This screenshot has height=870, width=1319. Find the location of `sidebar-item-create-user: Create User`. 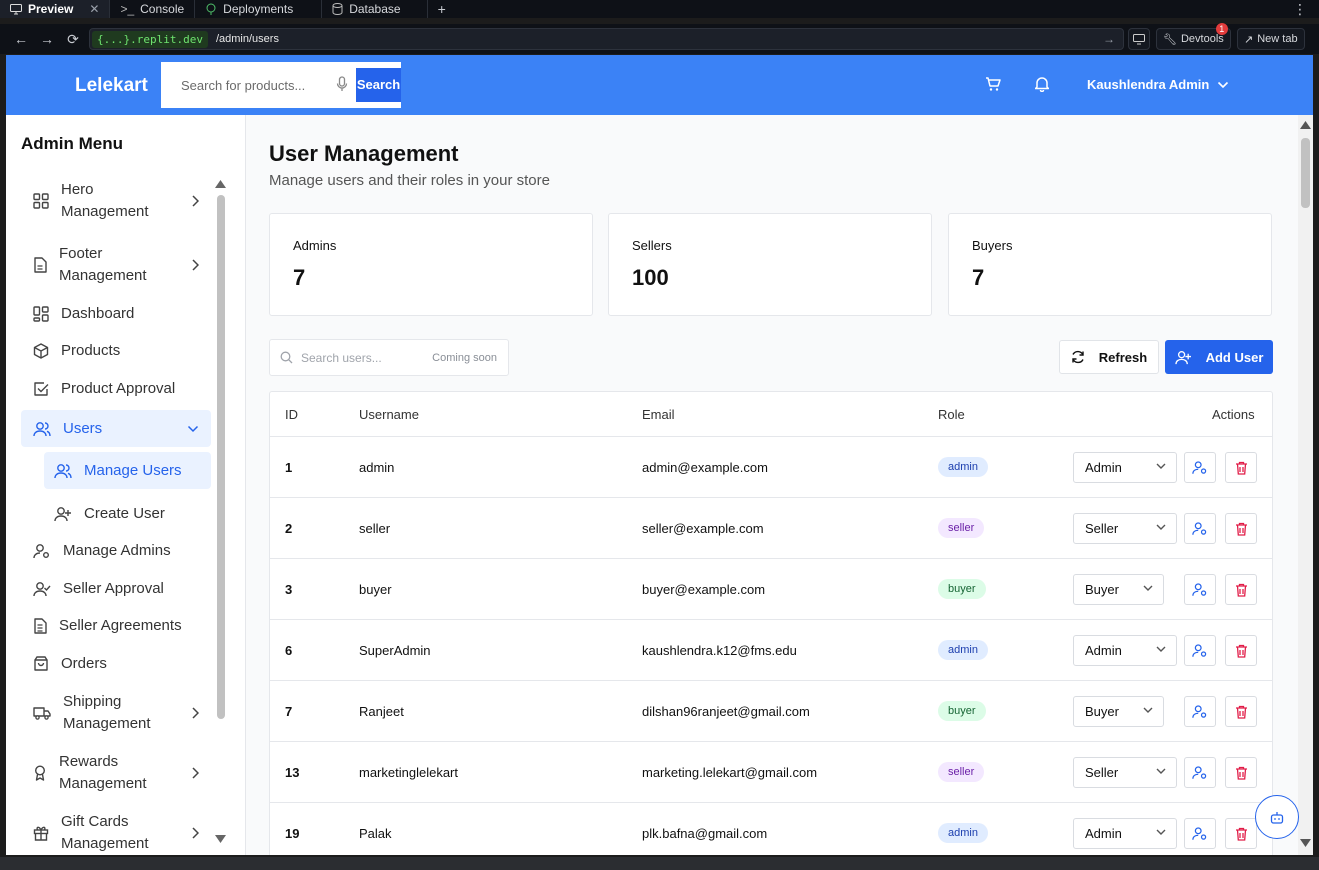

sidebar-item-create-user: Create User is located at coordinates (127, 514).